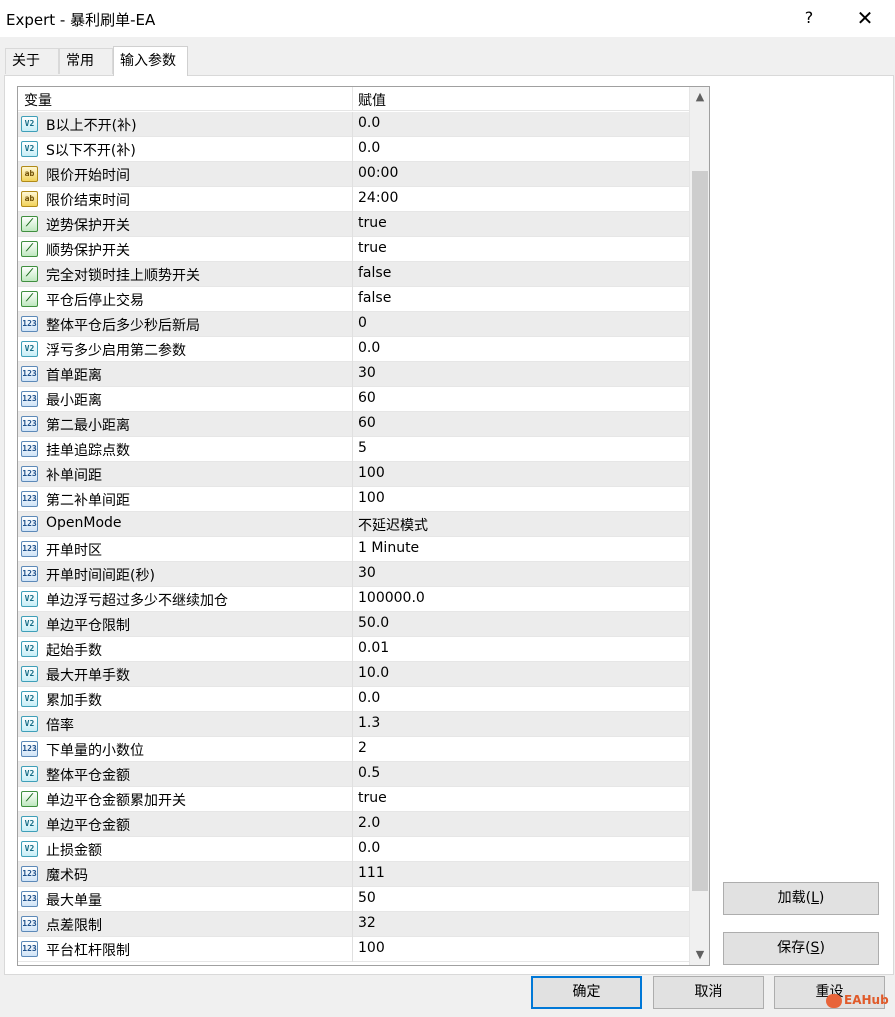 This screenshot has height=1017, width=895. What do you see at coordinates (372, 100) in the screenshot?
I see `column-header-value: 赋值` at bounding box center [372, 100].